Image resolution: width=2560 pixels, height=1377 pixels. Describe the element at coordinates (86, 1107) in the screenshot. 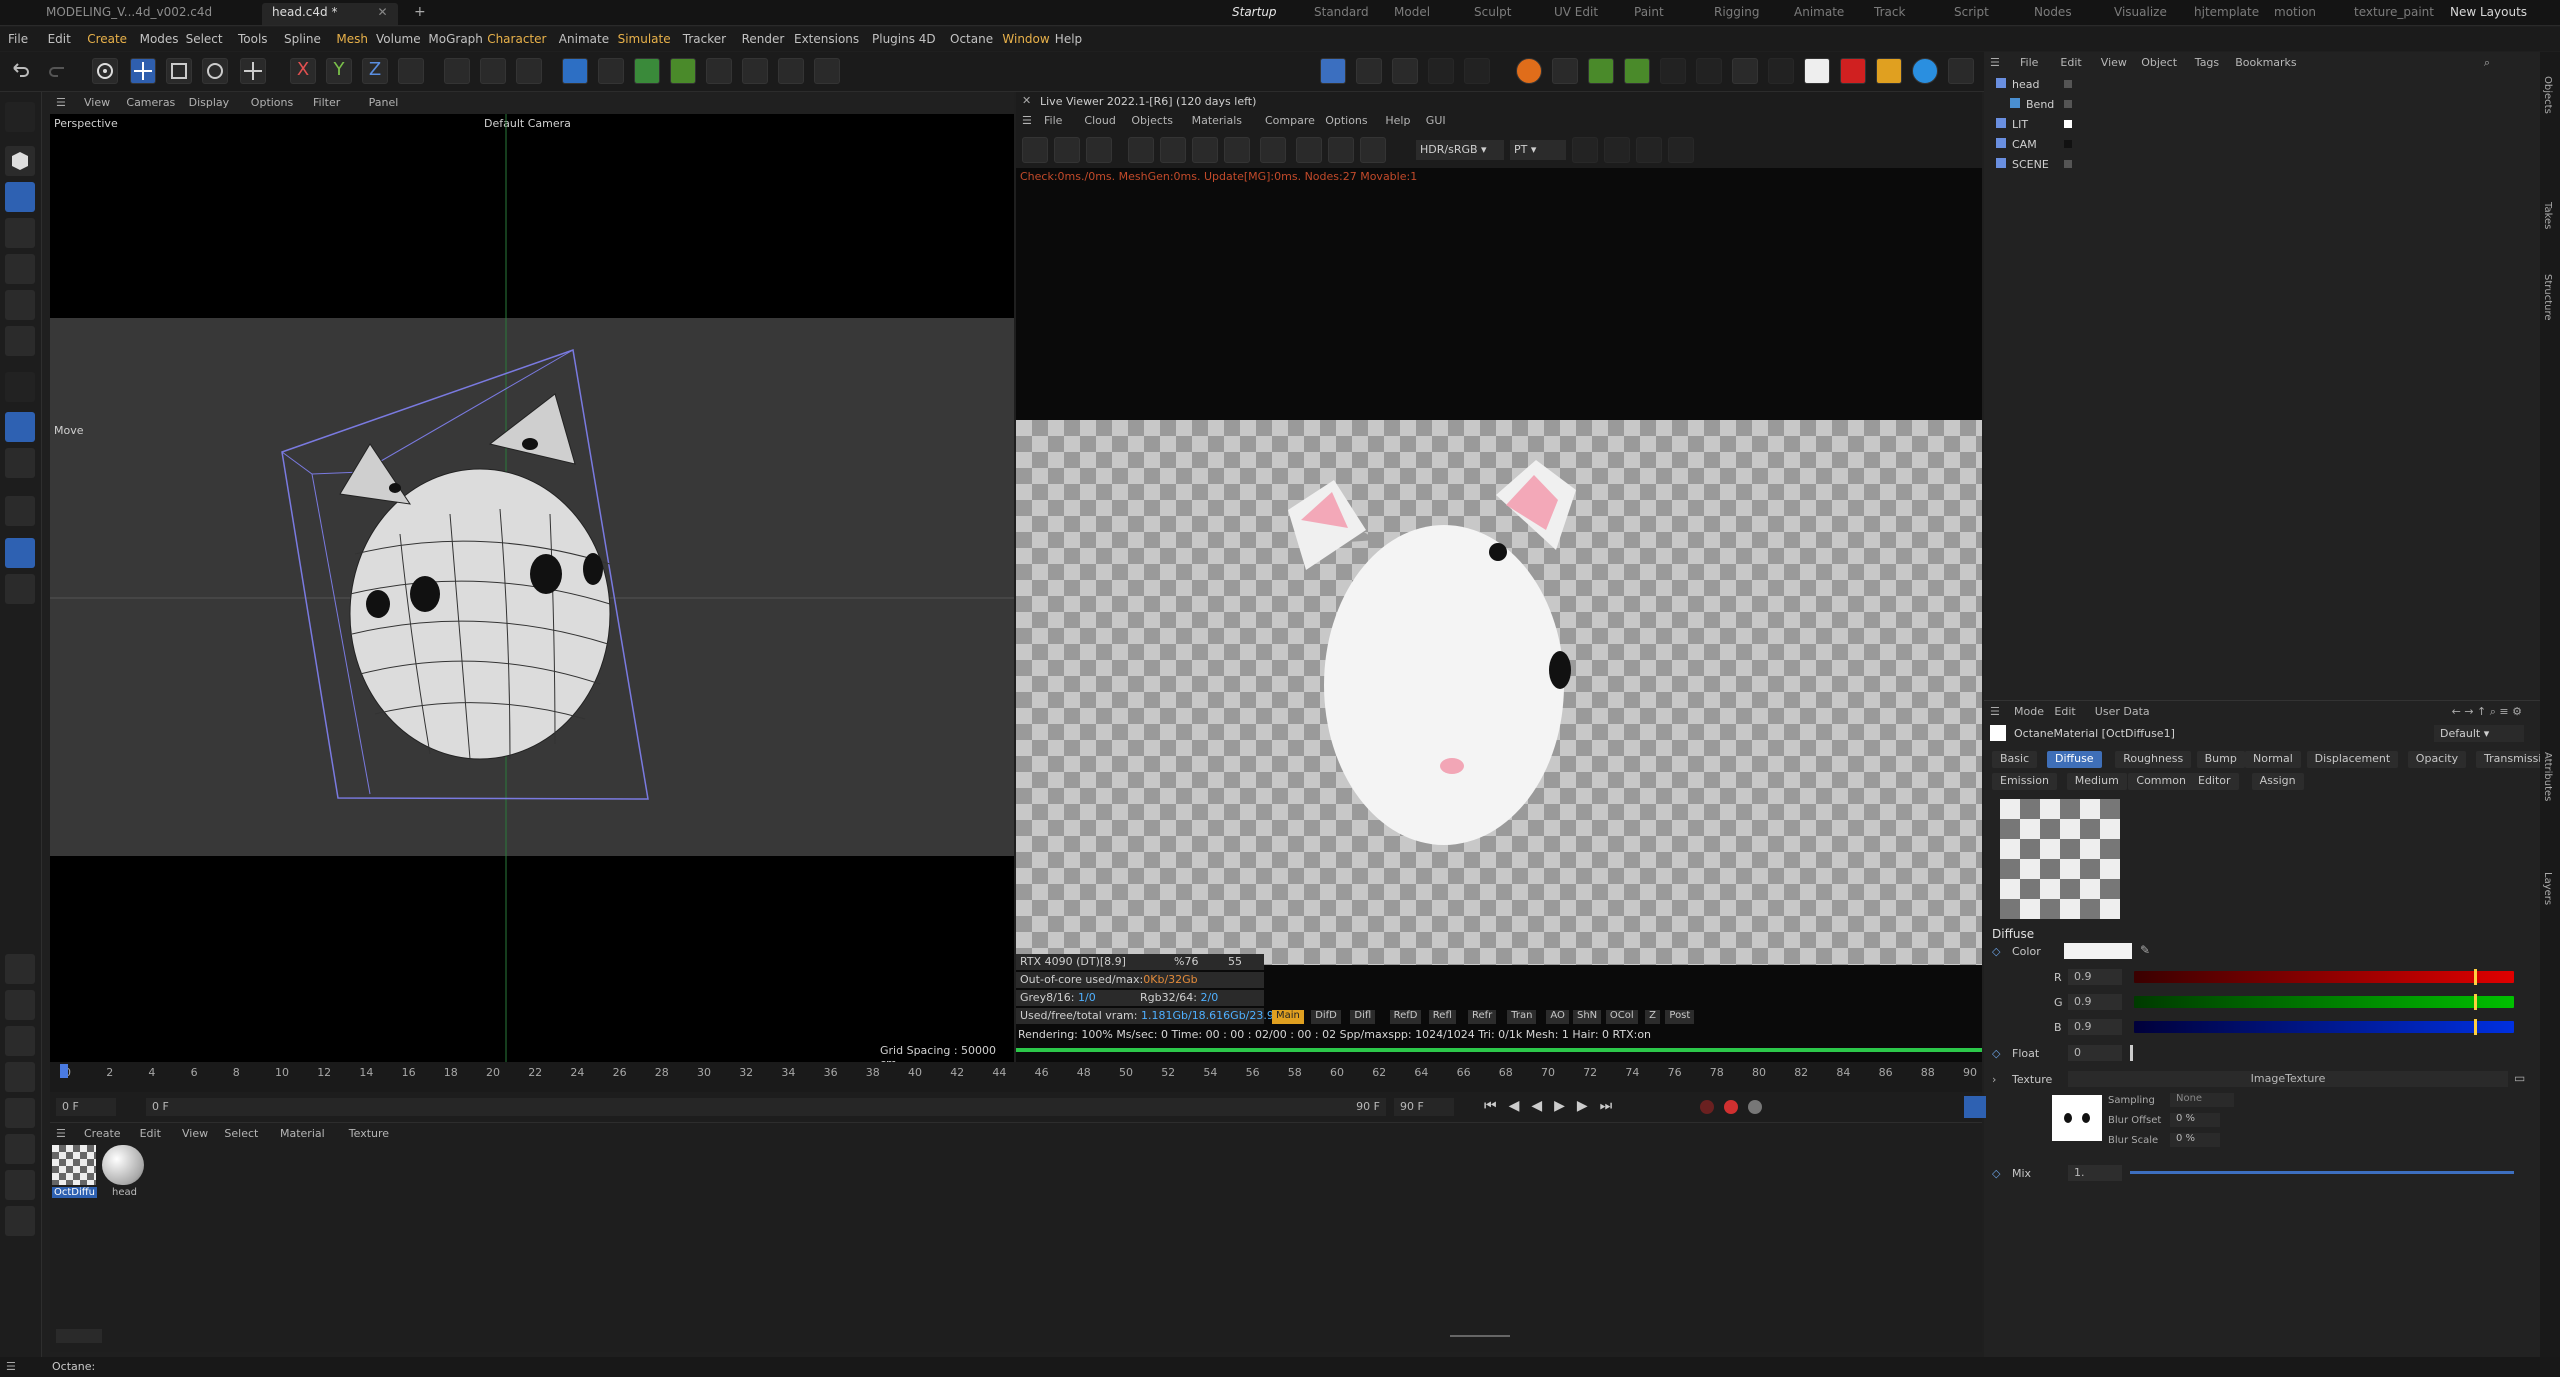

I see `start-frame-field: 0 F` at that location.